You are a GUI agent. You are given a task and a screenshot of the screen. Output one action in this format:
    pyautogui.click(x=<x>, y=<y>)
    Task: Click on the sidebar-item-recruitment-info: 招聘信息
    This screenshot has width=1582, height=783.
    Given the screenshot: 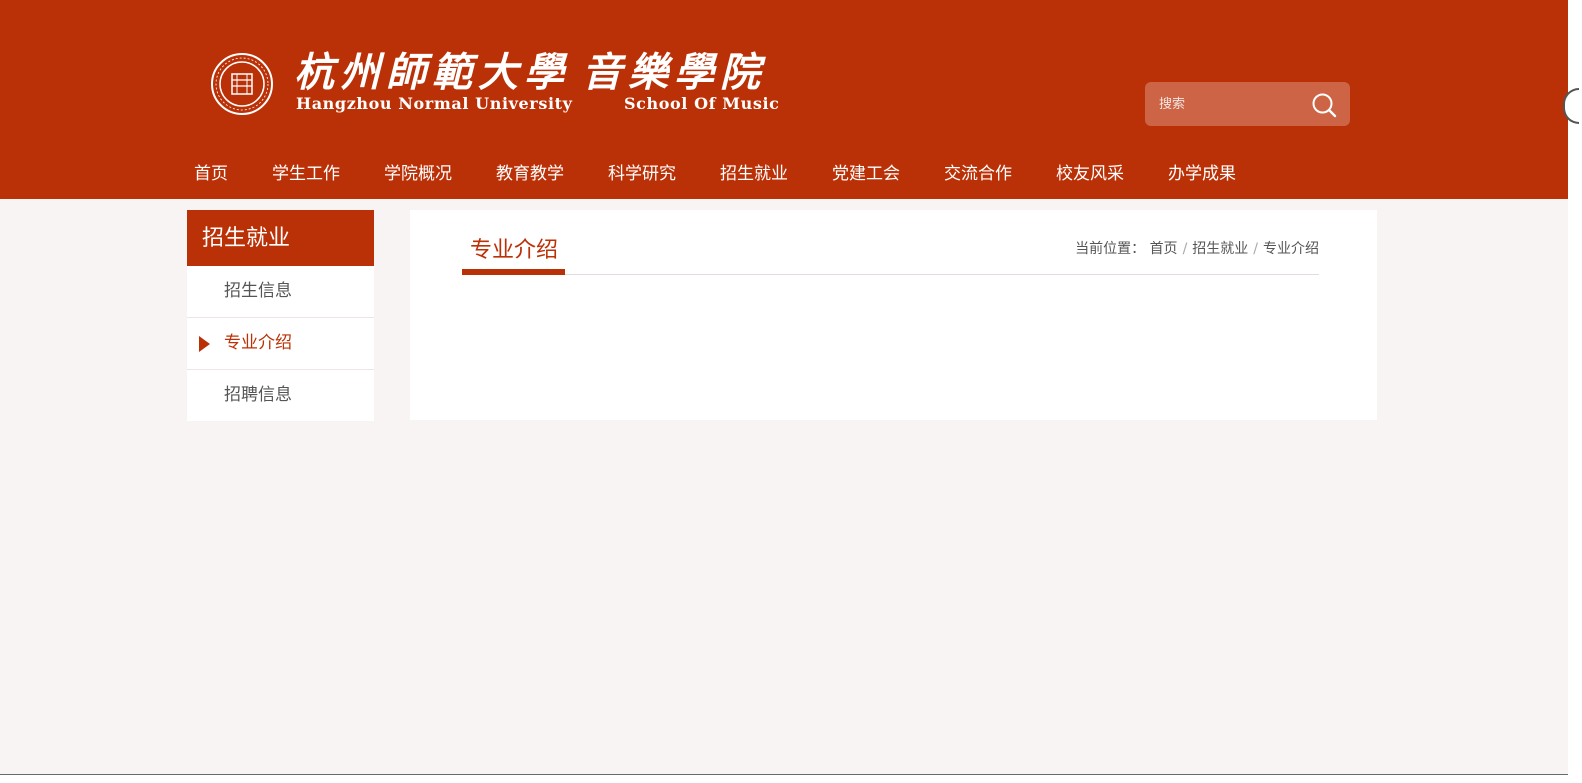 What is the action you would take?
    pyautogui.click(x=280, y=395)
    